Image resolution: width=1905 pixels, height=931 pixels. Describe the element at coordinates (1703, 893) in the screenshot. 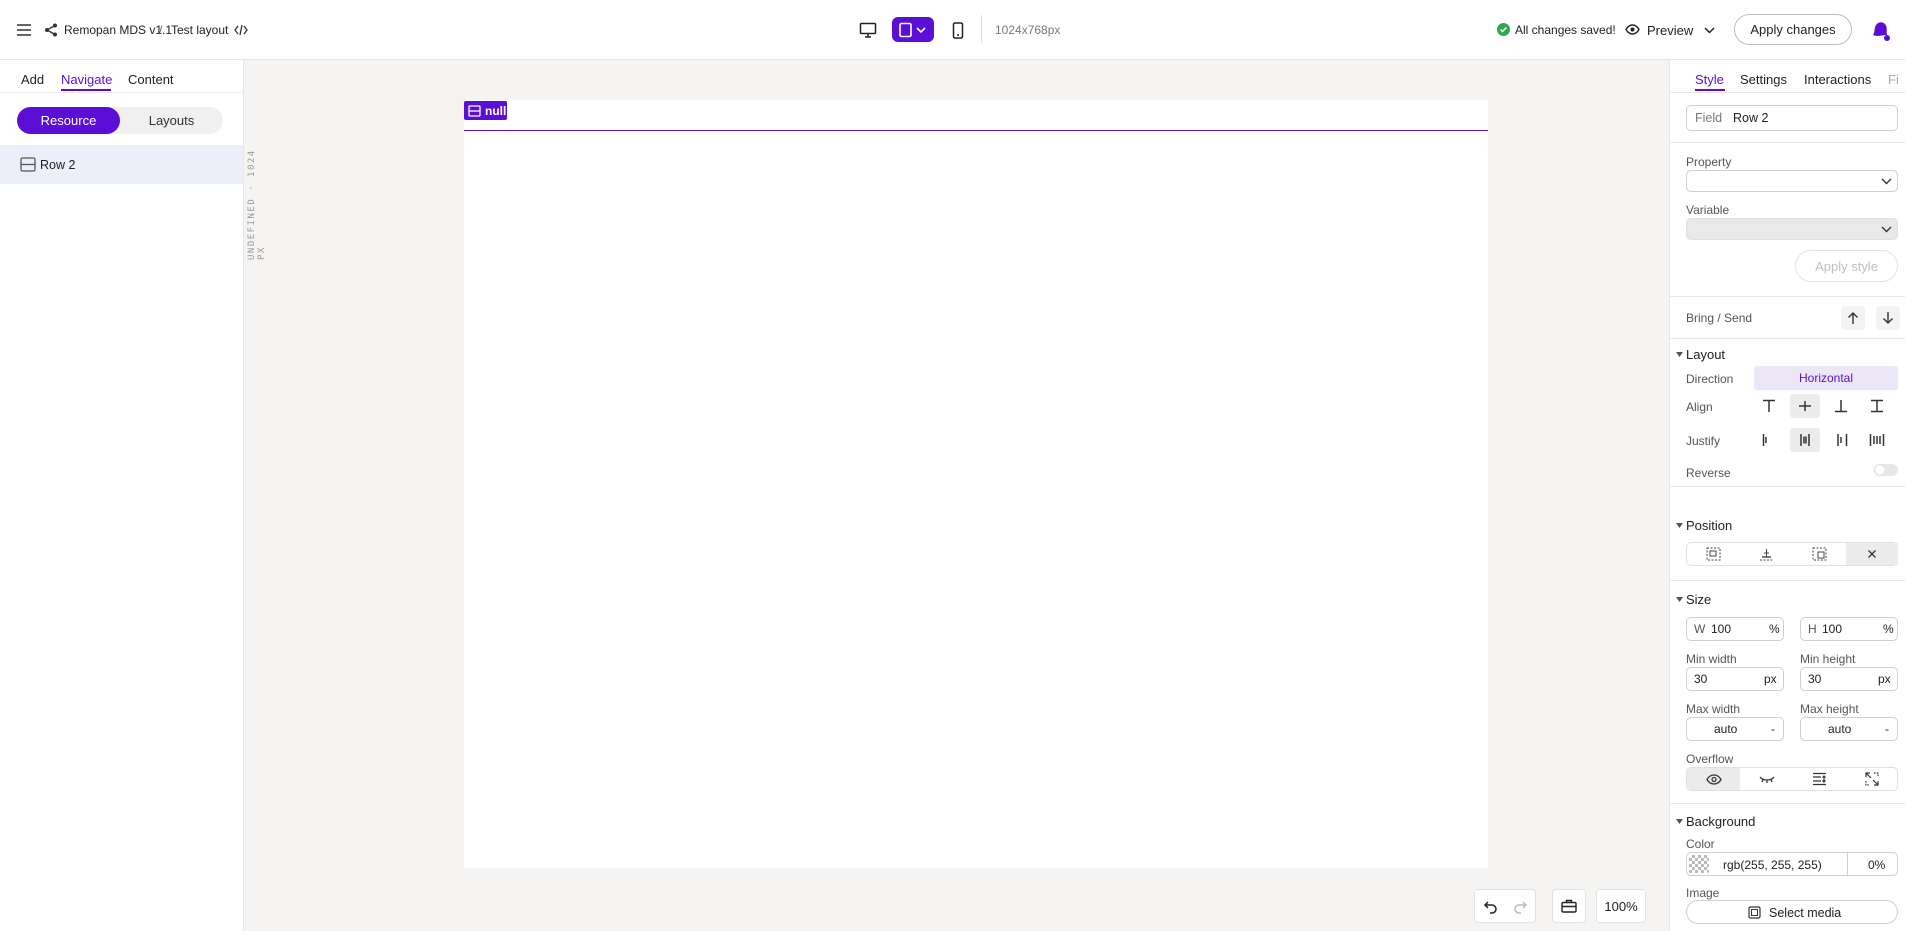

I see `image-label: Image` at that location.